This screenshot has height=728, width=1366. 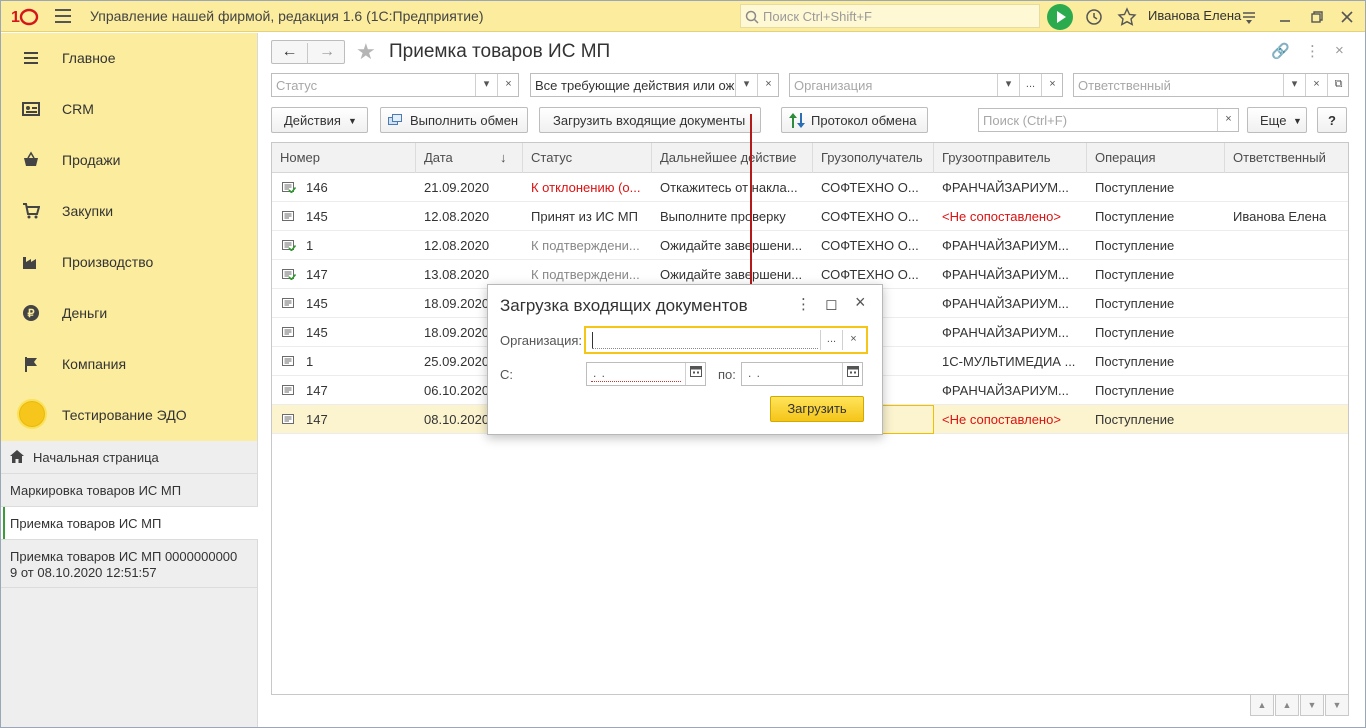 What do you see at coordinates (1312, 705) in the screenshot?
I see `scroll-down-icon: ▼` at bounding box center [1312, 705].